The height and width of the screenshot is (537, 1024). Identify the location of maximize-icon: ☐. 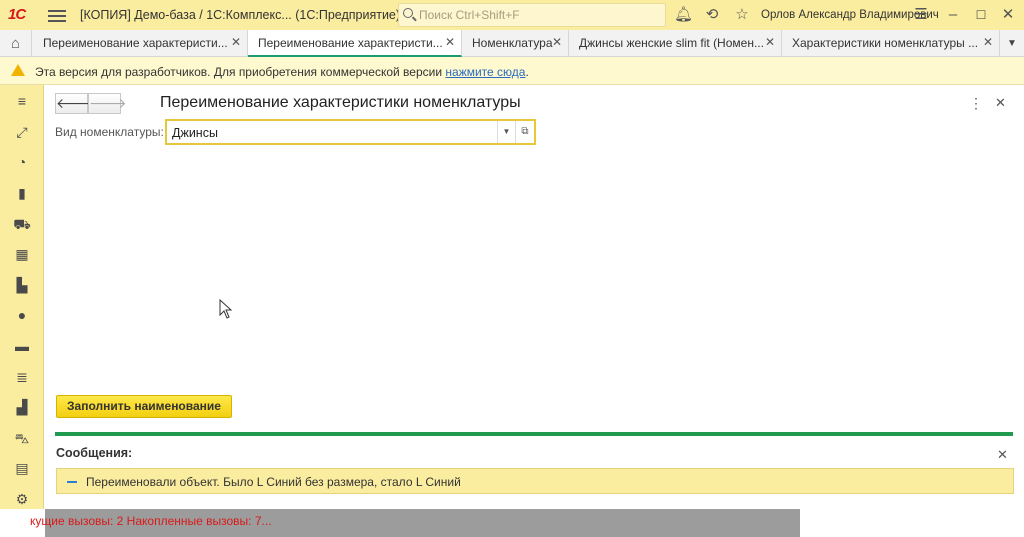
(981, 15).